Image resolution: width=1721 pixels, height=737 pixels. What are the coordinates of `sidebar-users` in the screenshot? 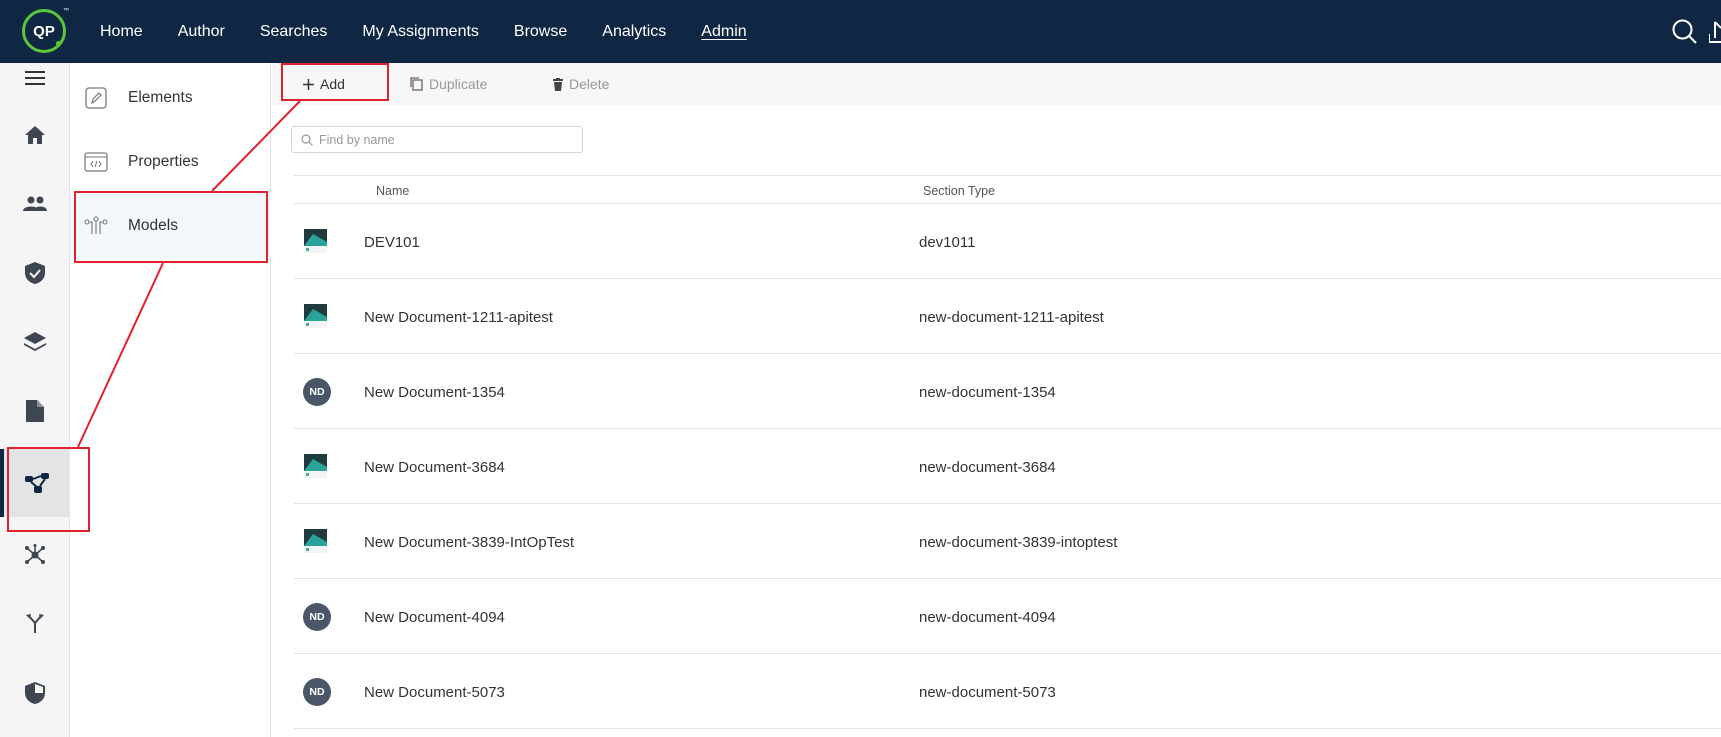 It's located at (35, 204).